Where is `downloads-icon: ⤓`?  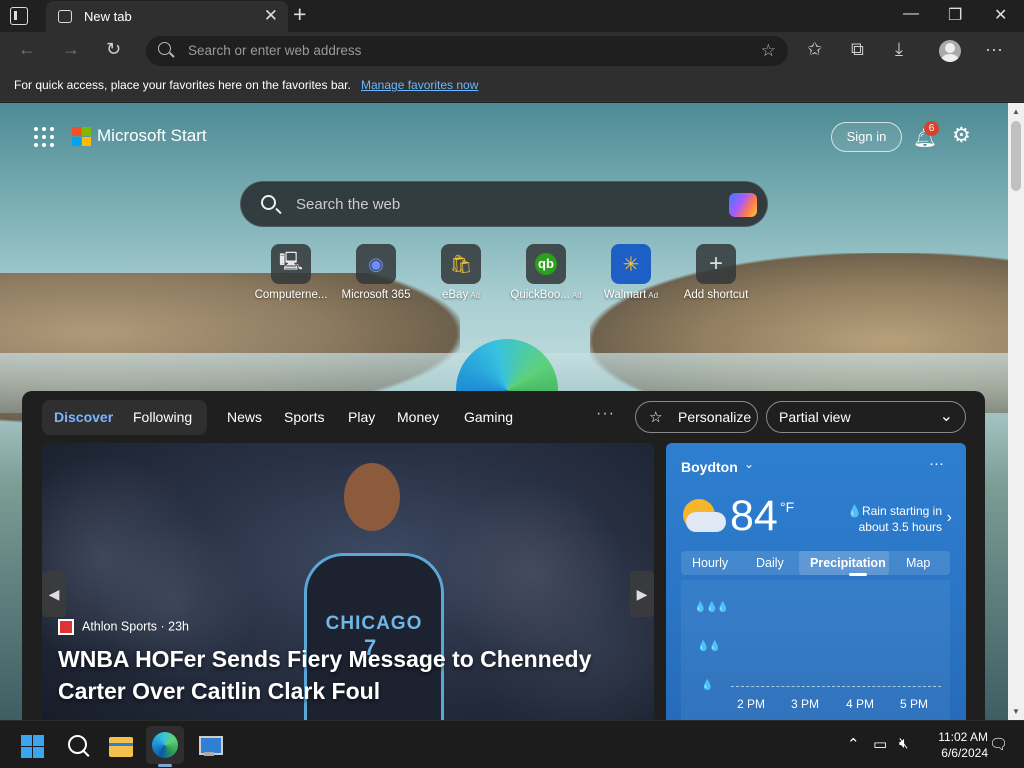 downloads-icon: ⤓ is located at coordinates (899, 49).